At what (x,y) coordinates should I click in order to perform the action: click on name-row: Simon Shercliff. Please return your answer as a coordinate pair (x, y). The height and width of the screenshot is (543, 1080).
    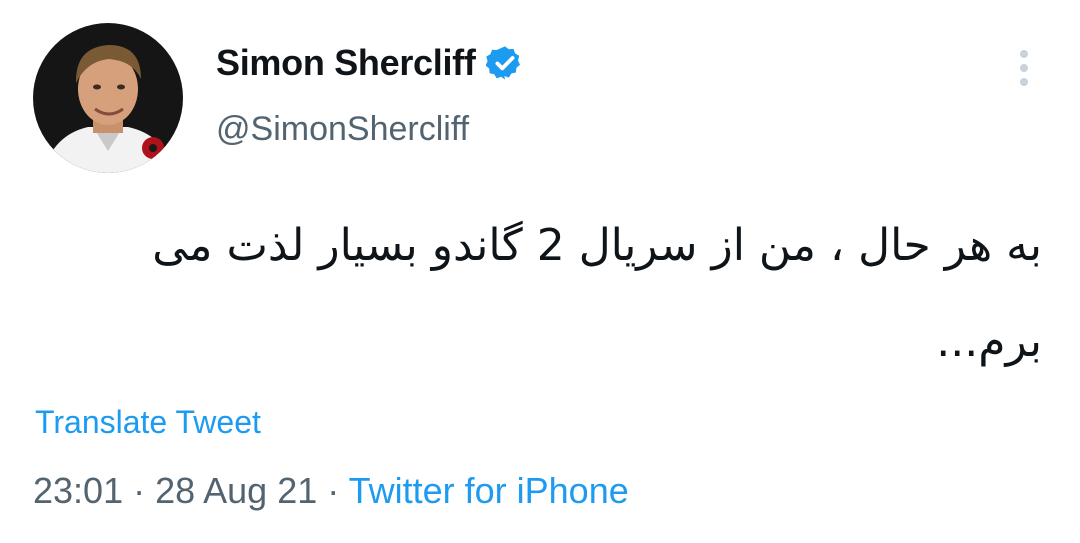
    Looking at the image, I should click on (370, 63).